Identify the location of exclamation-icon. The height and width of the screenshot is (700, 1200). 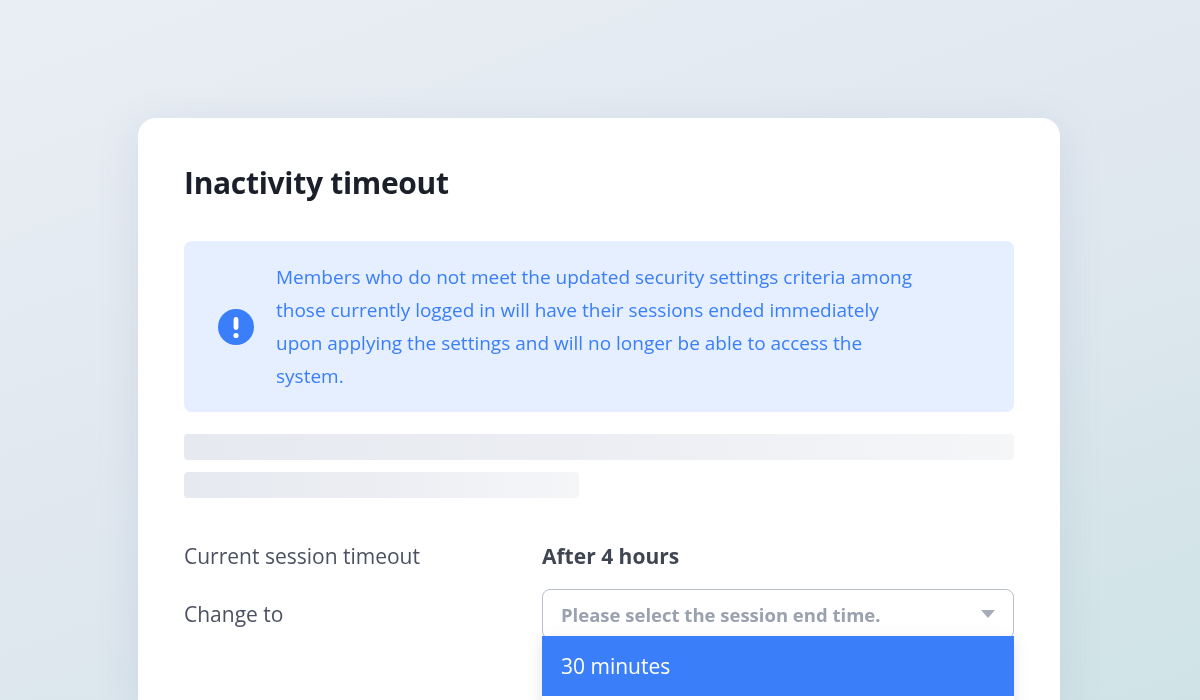
(236, 327).